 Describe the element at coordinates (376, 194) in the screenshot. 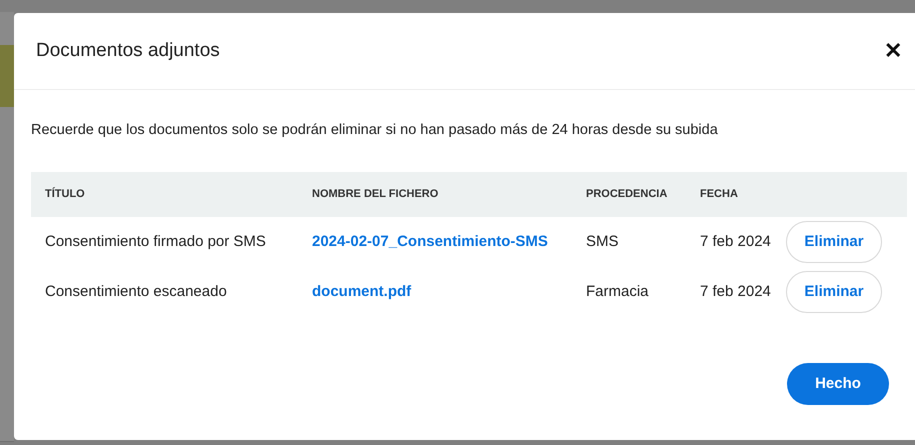

I see `column-header: NOMBRE DEL FICHERO` at that location.